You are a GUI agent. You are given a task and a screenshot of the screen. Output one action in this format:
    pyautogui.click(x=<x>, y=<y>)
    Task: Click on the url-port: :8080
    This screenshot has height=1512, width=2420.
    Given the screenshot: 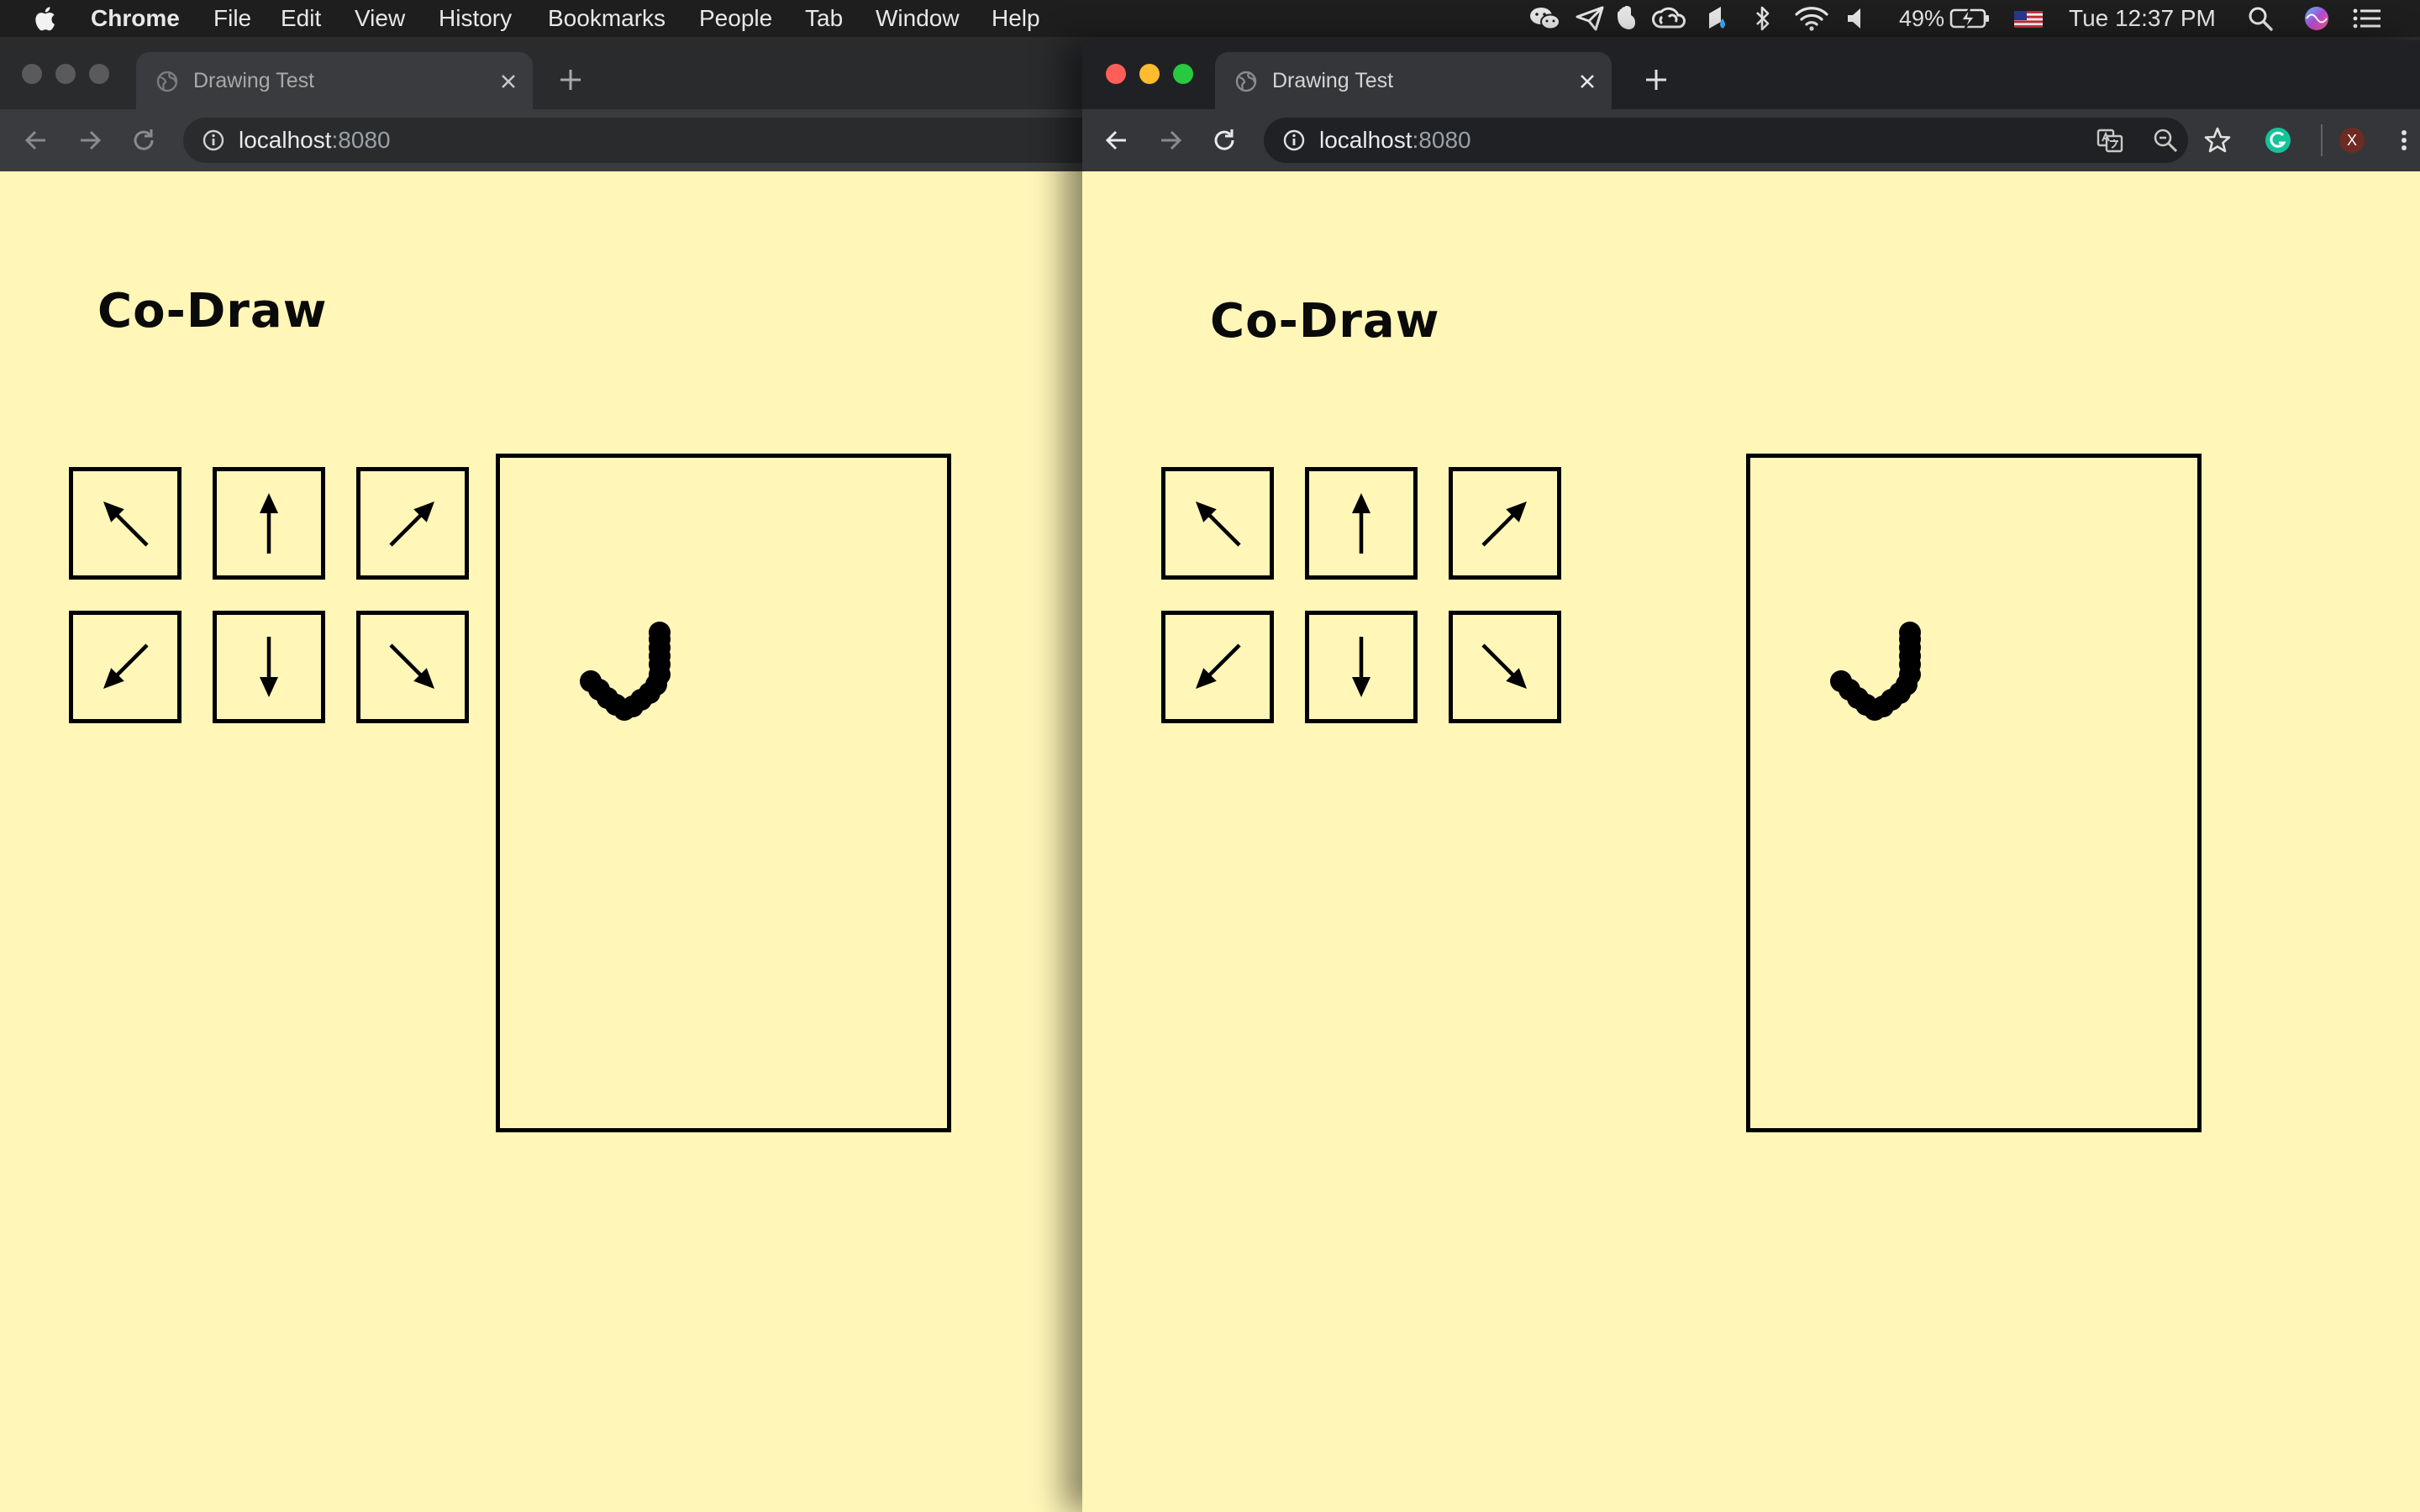 What is the action you would take?
    pyautogui.click(x=1441, y=140)
    